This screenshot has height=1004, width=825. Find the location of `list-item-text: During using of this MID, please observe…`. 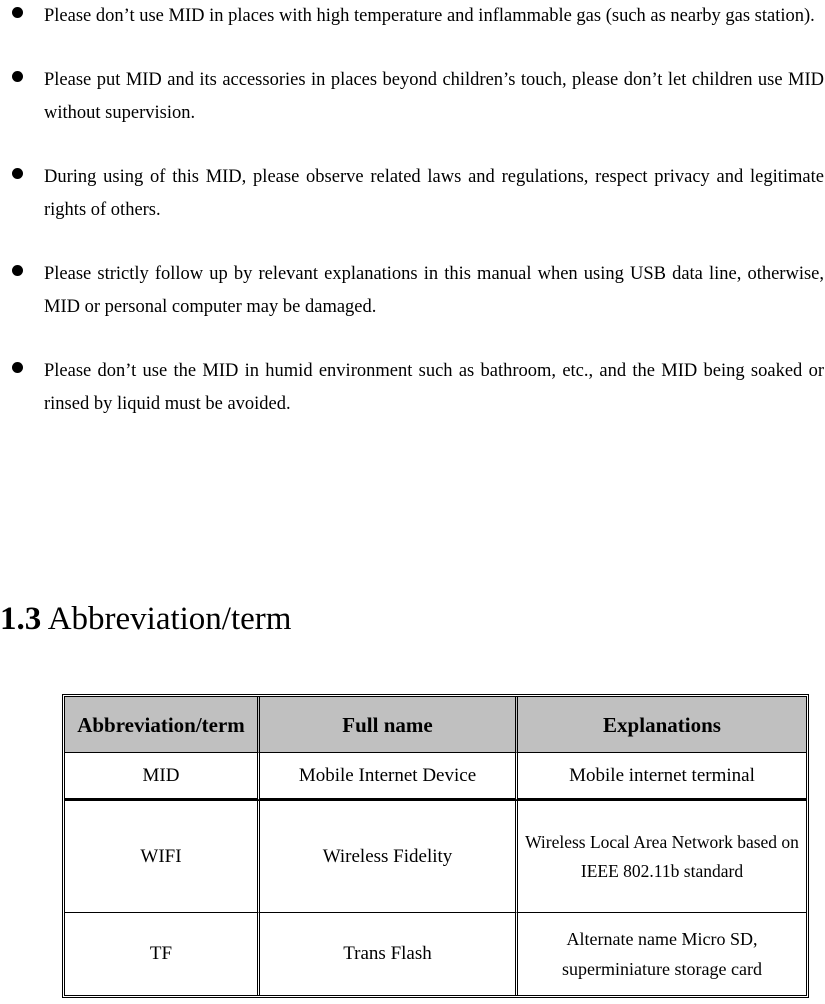

list-item-text: During using of this MID, please observe… is located at coordinates (434, 193).